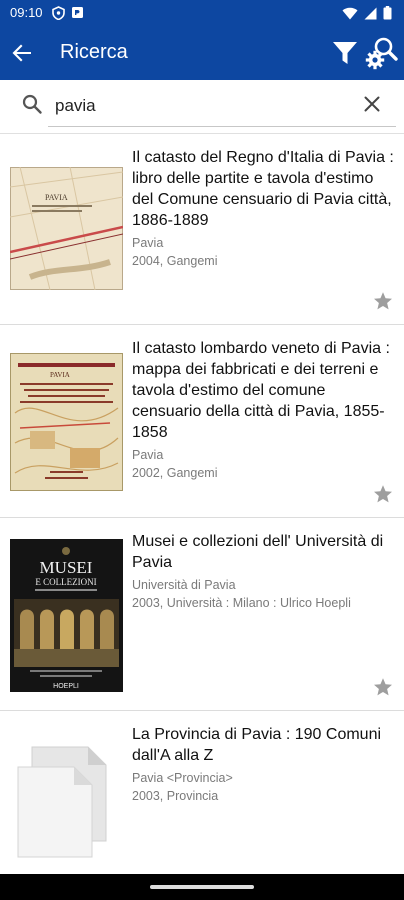 The image size is (404, 900). I want to click on cover-publisher: HOEPLI, so click(66, 686).